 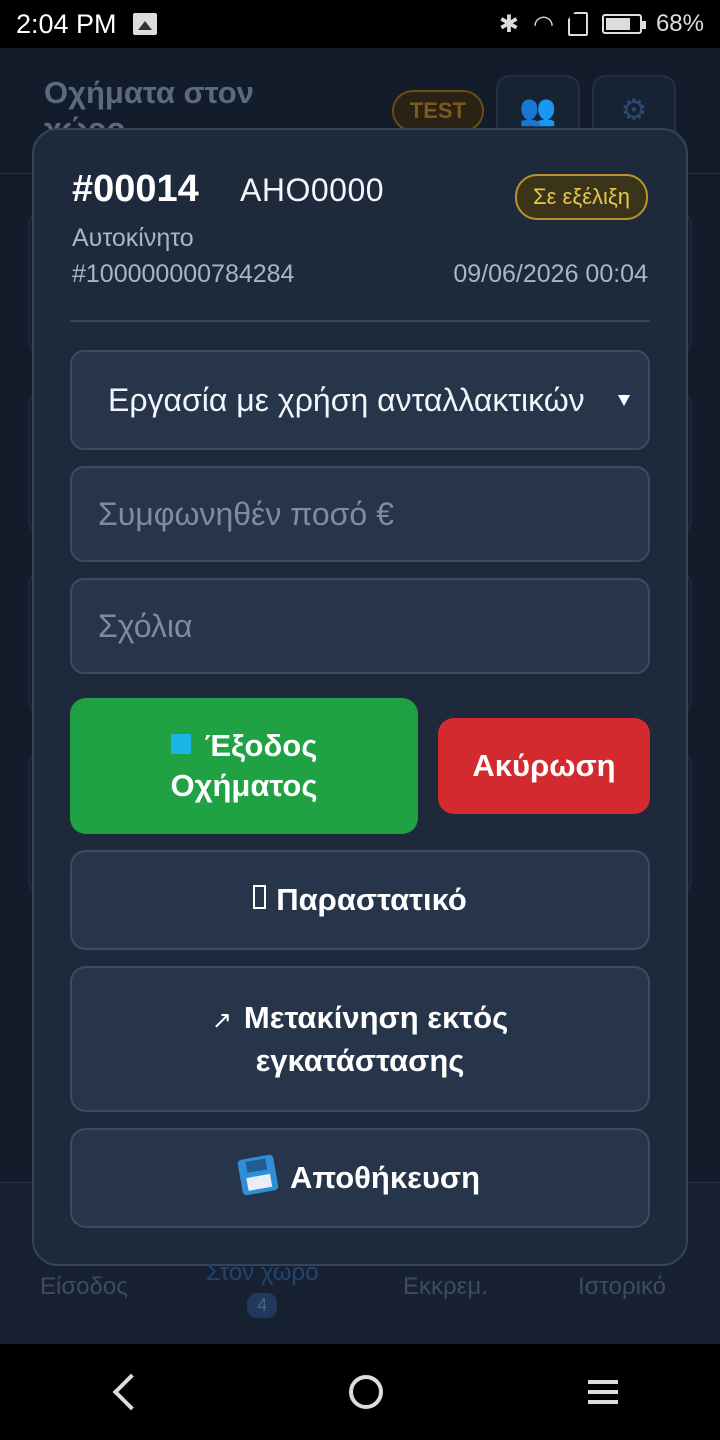 I want to click on vehicle-exit-button: Έξοδος Οχήματος, so click(x=244, y=766).